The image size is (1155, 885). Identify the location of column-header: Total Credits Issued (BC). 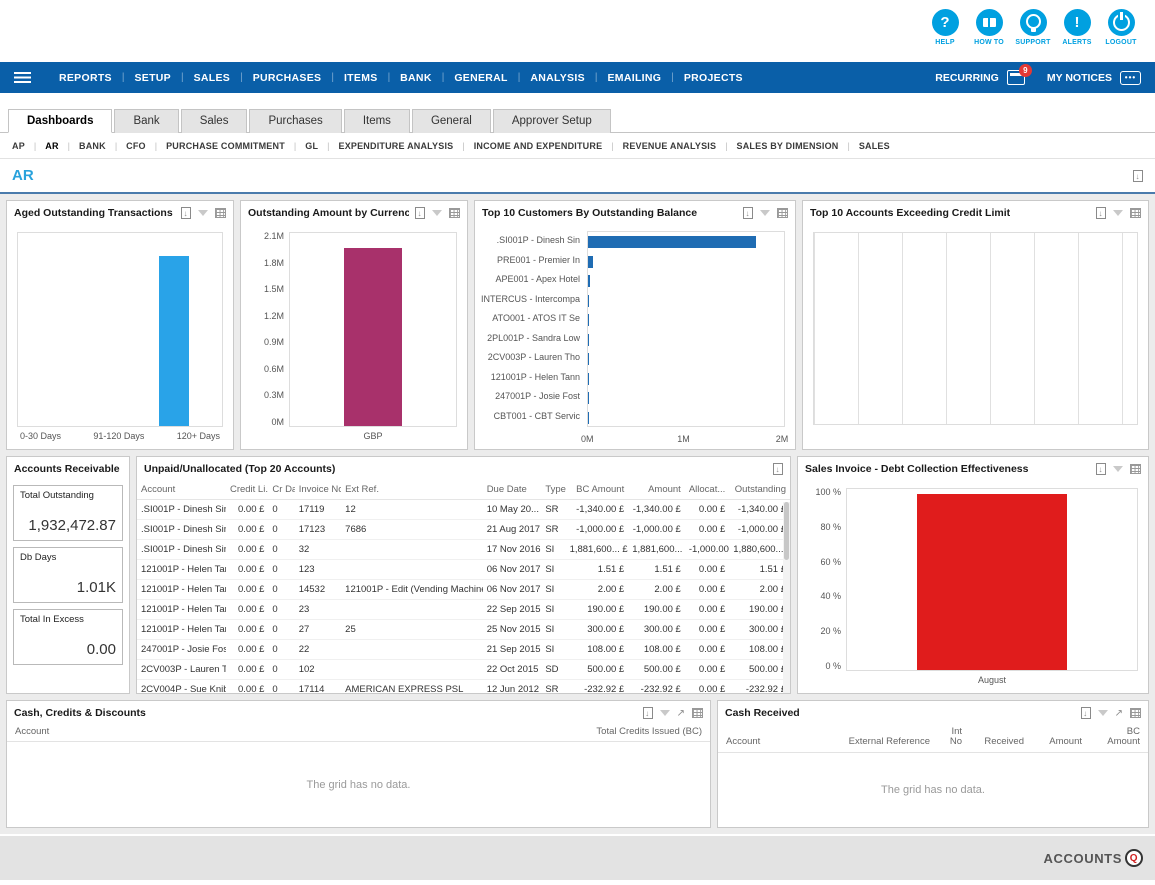
(649, 731).